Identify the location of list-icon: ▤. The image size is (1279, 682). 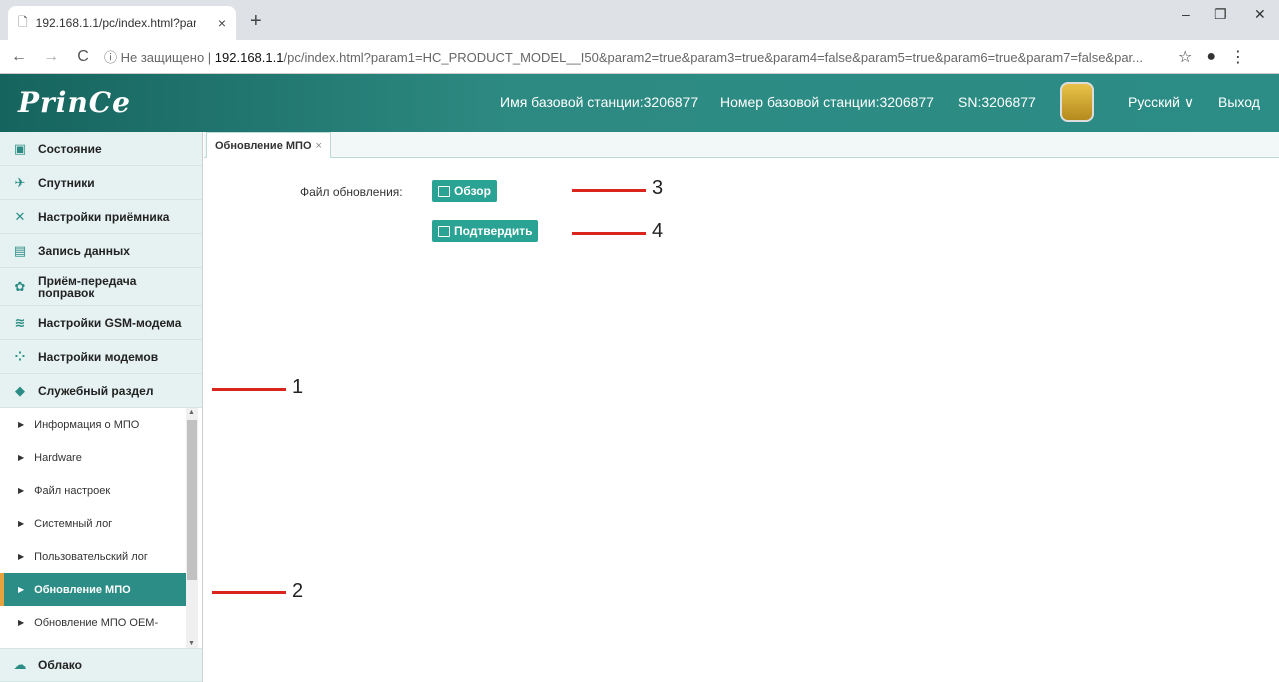
(20, 250).